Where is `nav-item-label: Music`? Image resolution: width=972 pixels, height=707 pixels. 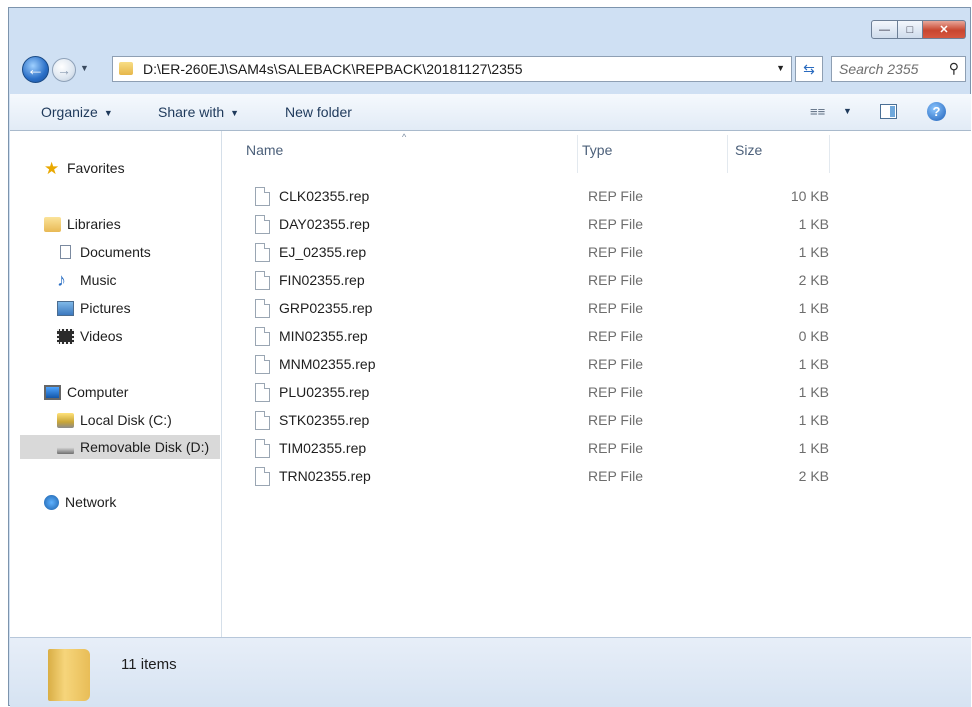 nav-item-label: Music is located at coordinates (98, 280).